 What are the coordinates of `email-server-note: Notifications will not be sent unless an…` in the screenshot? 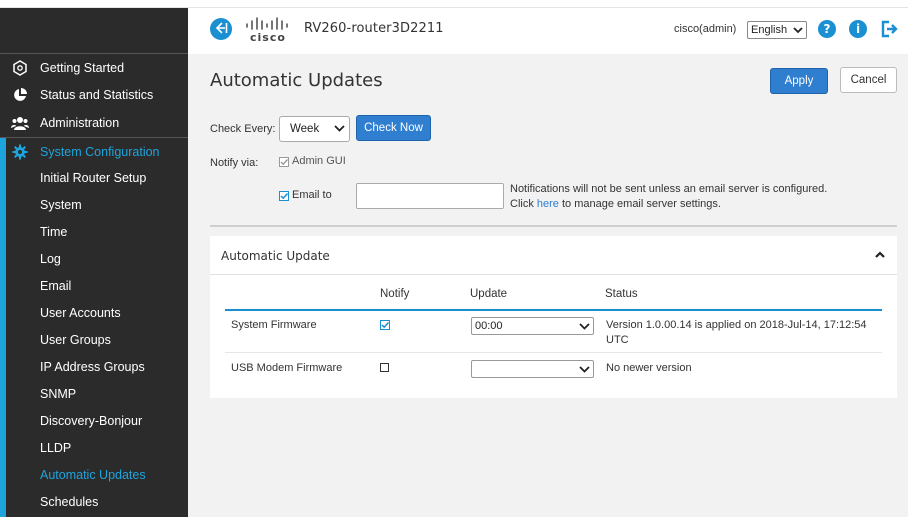 It's located at (668, 197).